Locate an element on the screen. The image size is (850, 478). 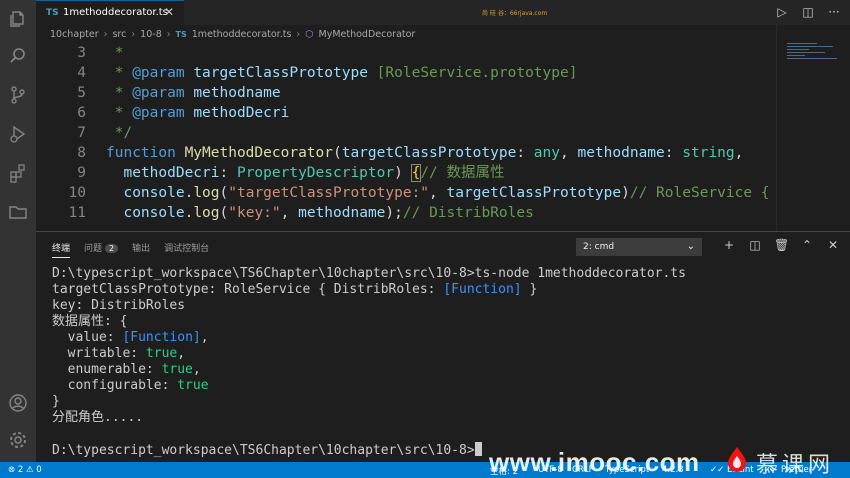
panel-actions: + ◫ 🗑 ⌃ ✕ is located at coordinates (781, 245).